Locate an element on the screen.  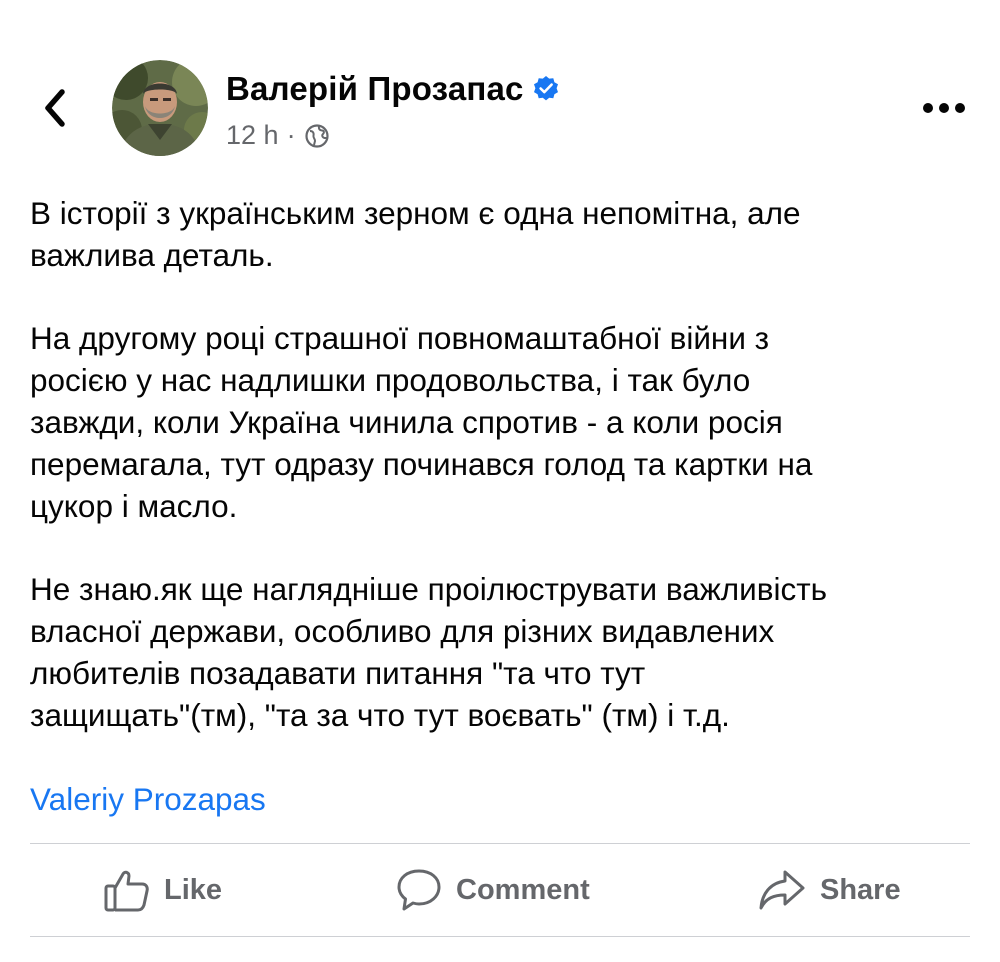
avatar-photo is located at coordinates (160, 108).